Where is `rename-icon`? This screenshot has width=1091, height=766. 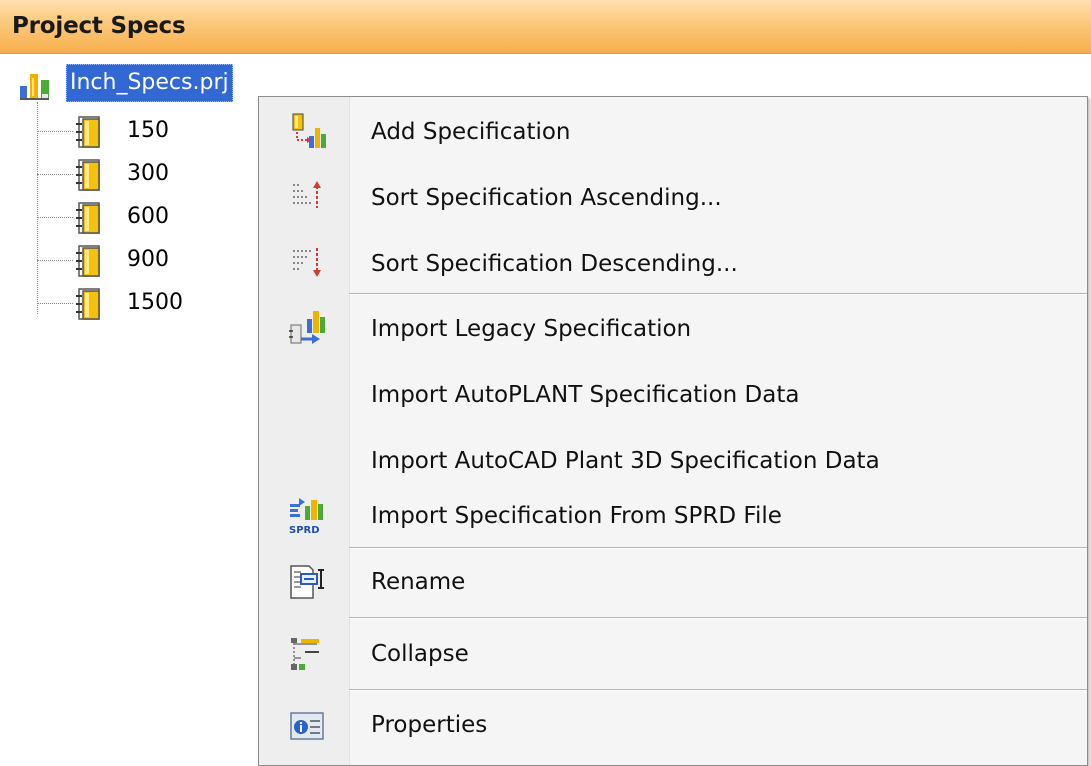
rename-icon is located at coordinates (307, 582).